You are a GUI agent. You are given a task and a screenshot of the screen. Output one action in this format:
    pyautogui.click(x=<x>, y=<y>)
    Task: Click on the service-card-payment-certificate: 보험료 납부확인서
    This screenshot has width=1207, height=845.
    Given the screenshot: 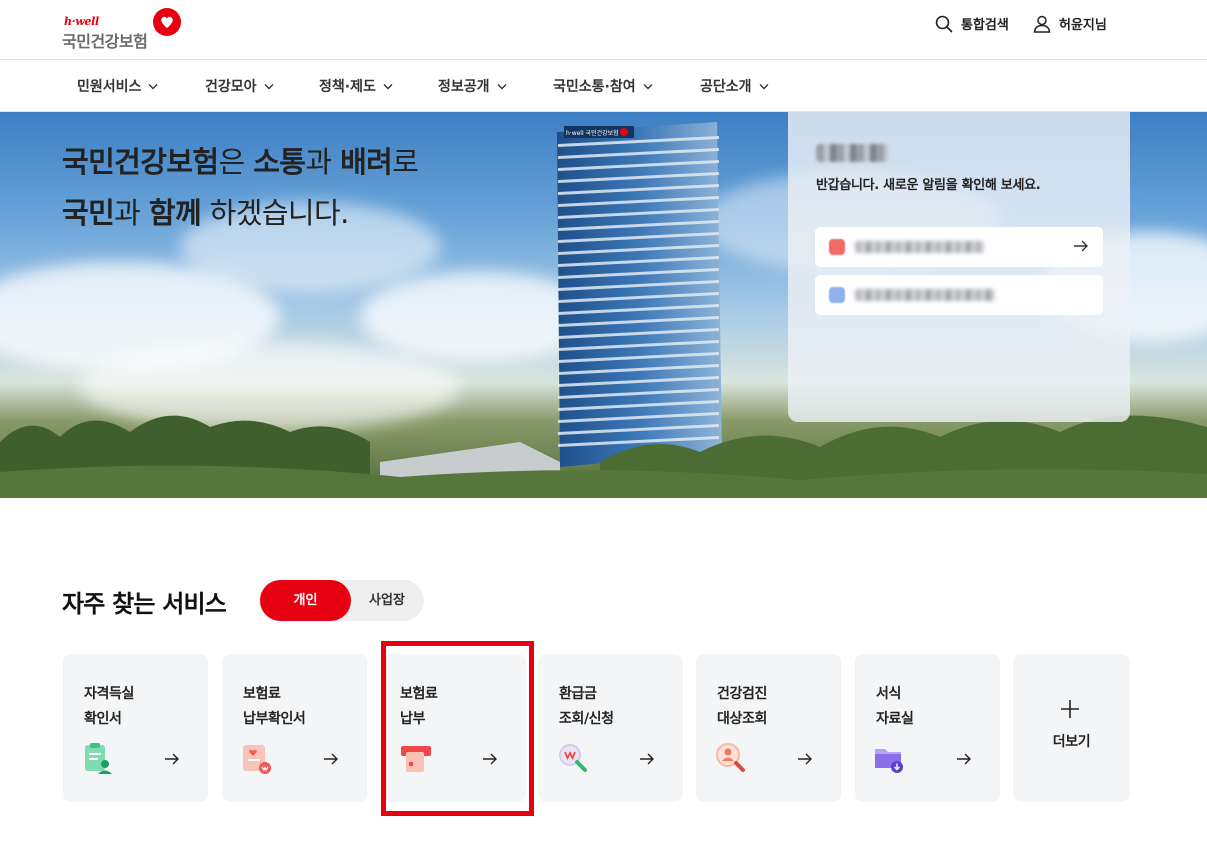 What is the action you would take?
    pyautogui.click(x=294, y=728)
    